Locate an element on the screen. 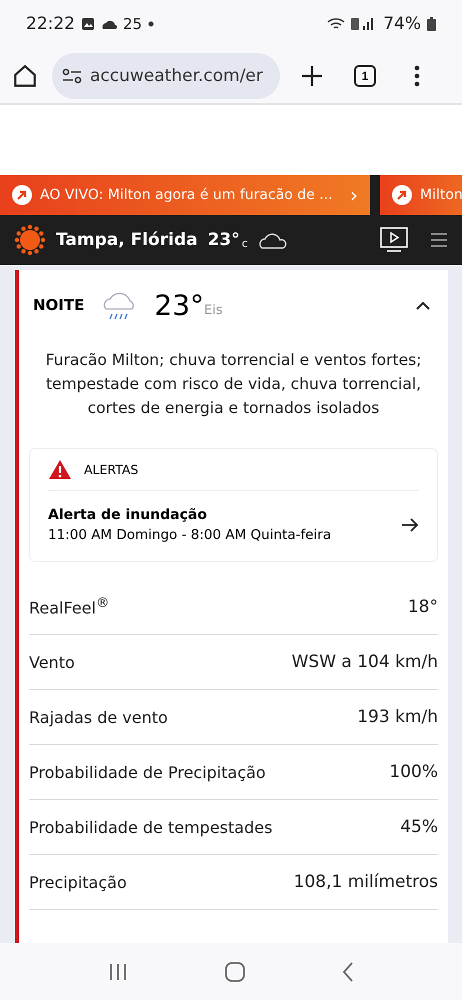  warning-icon is located at coordinates (60, 469).